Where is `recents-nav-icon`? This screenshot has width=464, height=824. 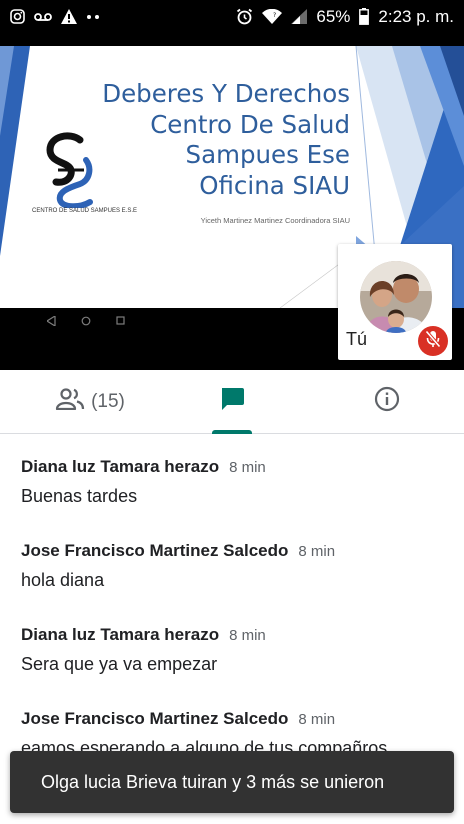
recents-nav-icon is located at coordinates (120, 322).